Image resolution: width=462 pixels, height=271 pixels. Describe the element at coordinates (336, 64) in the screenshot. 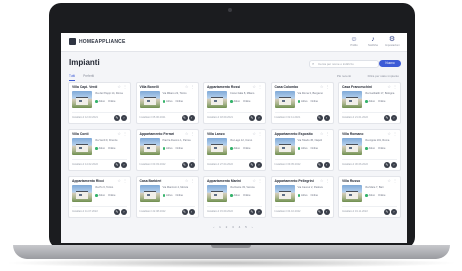

I see `search-placeholder: Cerca per nome o indirizzo` at that location.